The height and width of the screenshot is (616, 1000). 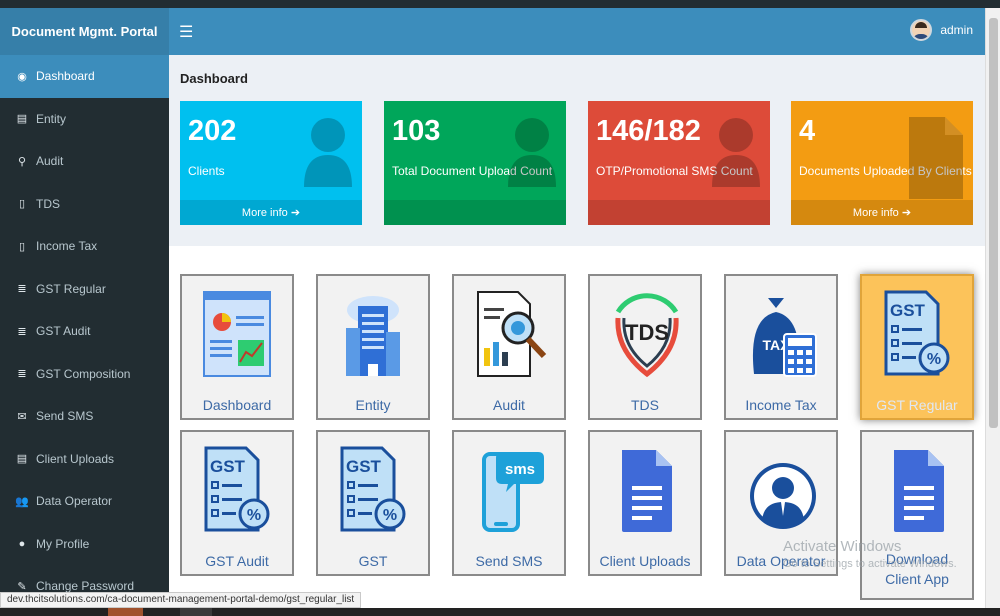 What do you see at coordinates (84, 31) in the screenshot?
I see `brand-logo: Document Mgmt. Portal` at bounding box center [84, 31].